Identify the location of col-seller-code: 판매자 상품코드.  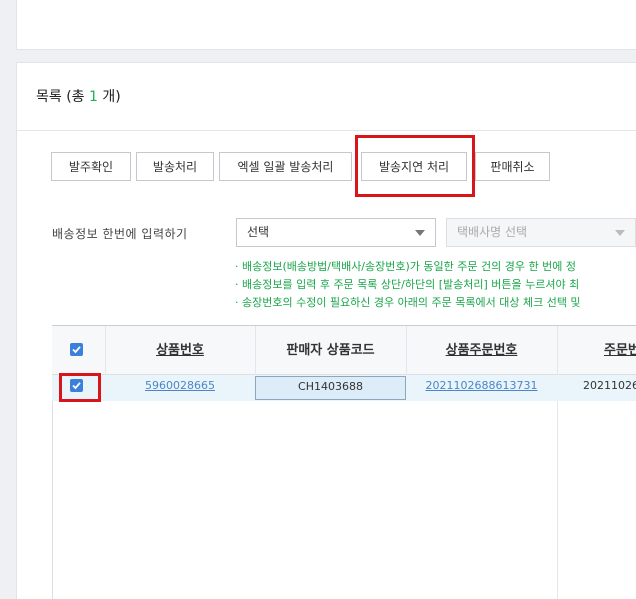
(330, 350).